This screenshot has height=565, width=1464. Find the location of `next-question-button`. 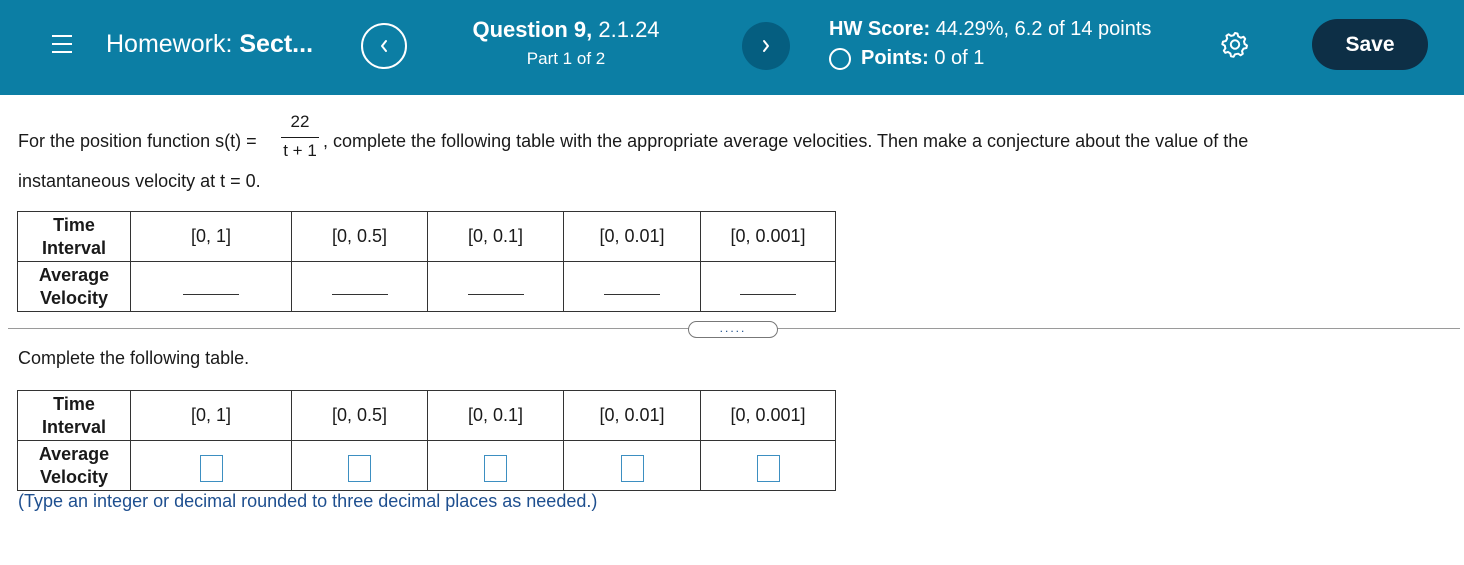

next-question-button is located at coordinates (766, 46).